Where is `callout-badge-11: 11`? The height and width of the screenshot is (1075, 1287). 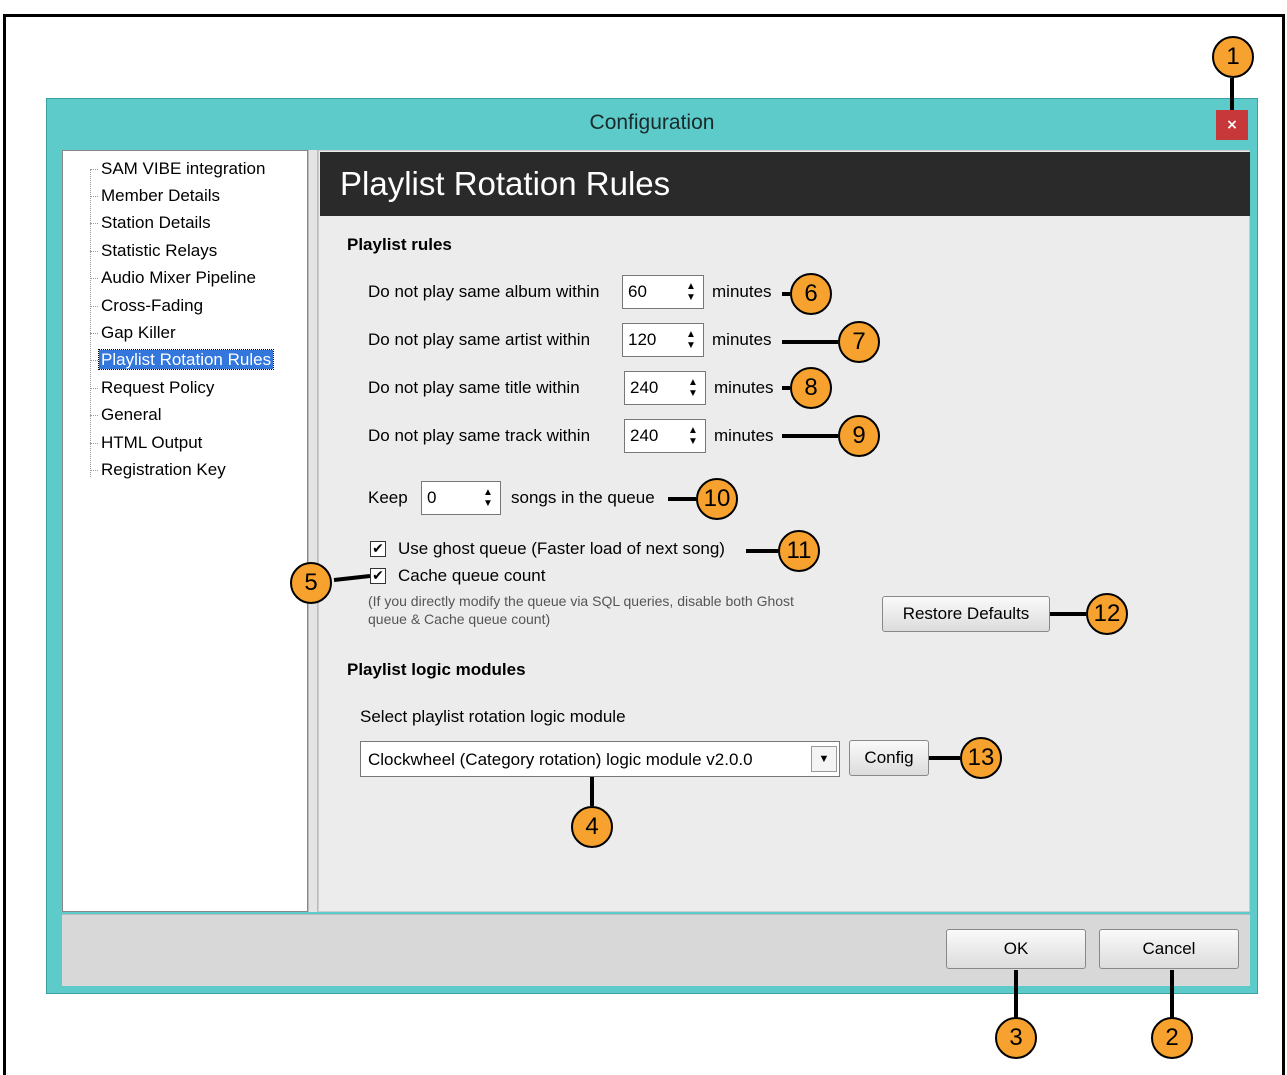
callout-badge-11: 11 is located at coordinates (799, 551).